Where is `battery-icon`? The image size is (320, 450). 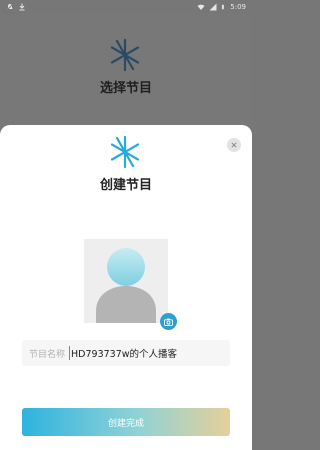
battery-icon is located at coordinates (223, 7).